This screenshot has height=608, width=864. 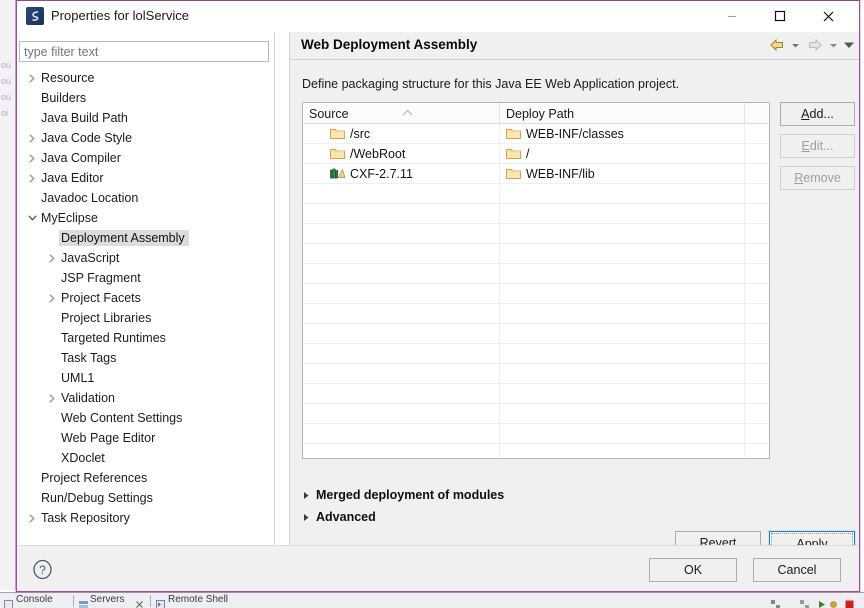 What do you see at coordinates (797, 570) in the screenshot?
I see `cancel-button: Cancel` at bounding box center [797, 570].